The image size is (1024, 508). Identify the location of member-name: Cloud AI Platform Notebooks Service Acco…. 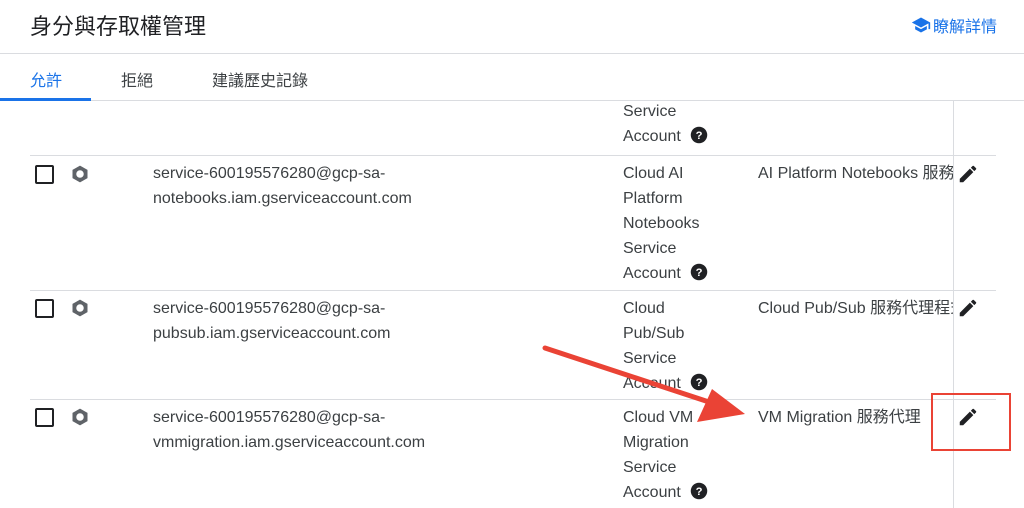
(683, 223).